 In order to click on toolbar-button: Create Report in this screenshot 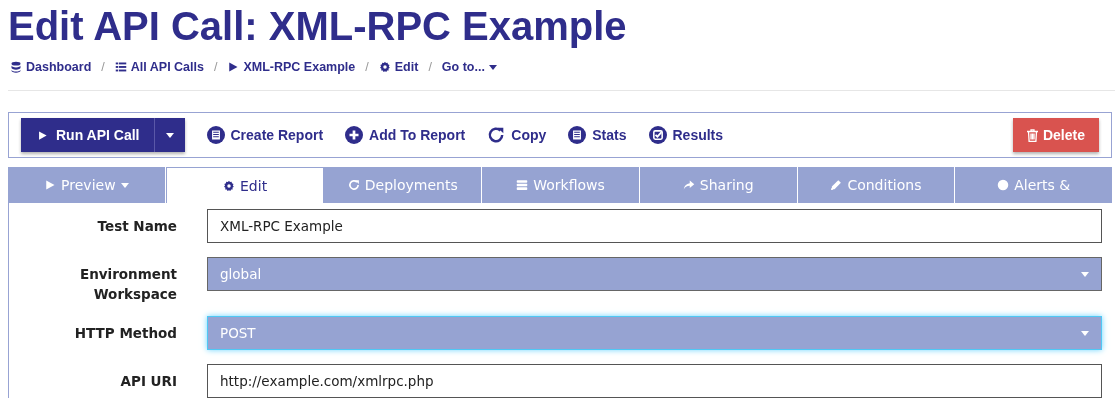, I will do `click(265, 135)`.